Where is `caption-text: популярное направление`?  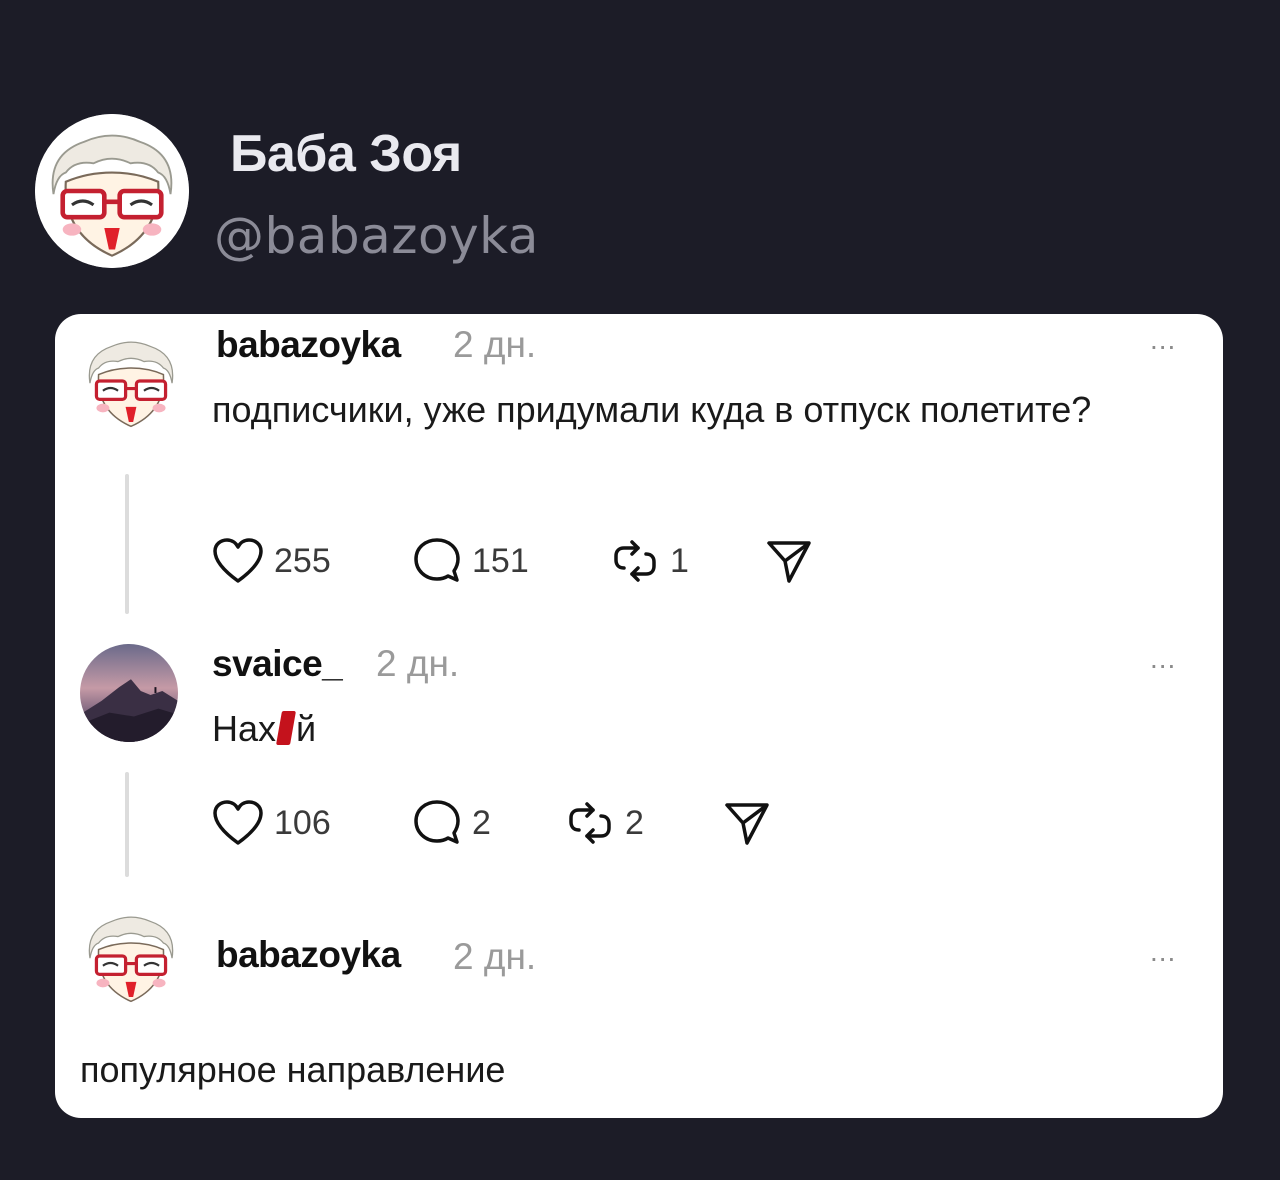
caption-text: популярное направление is located at coordinates (293, 1069).